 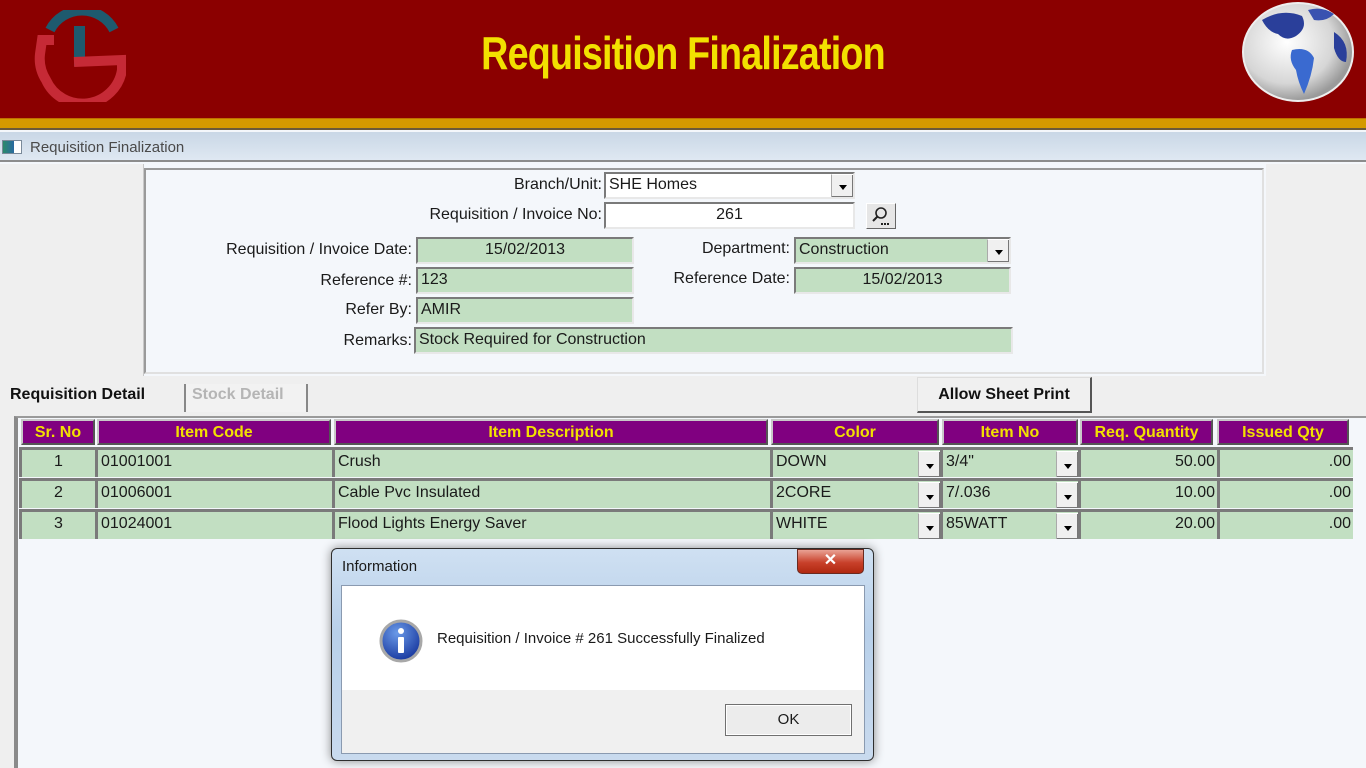 I want to click on cell-item-no-value: 3/4", so click(x=960, y=461).